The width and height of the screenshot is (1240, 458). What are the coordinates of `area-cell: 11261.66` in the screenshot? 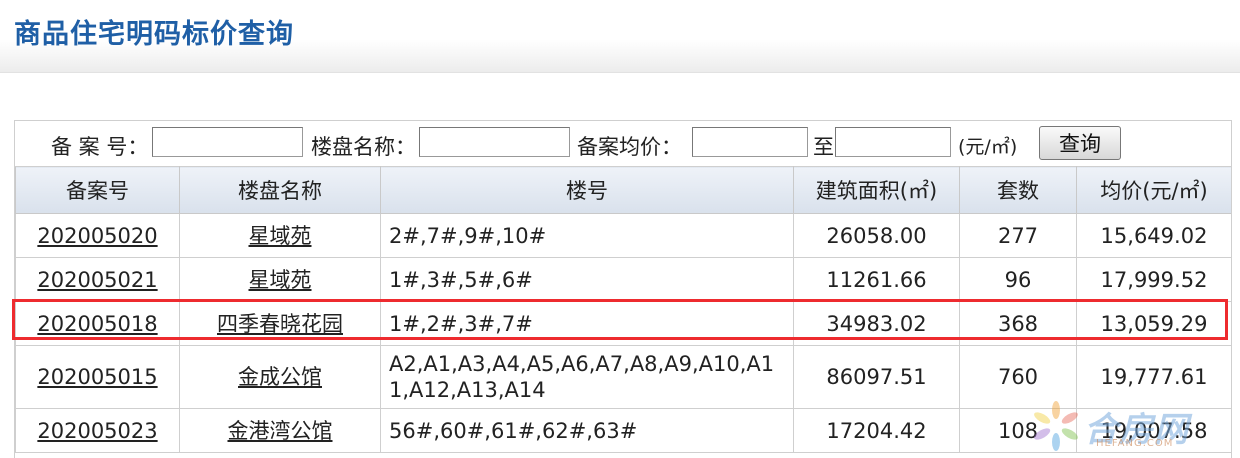 It's located at (876, 279).